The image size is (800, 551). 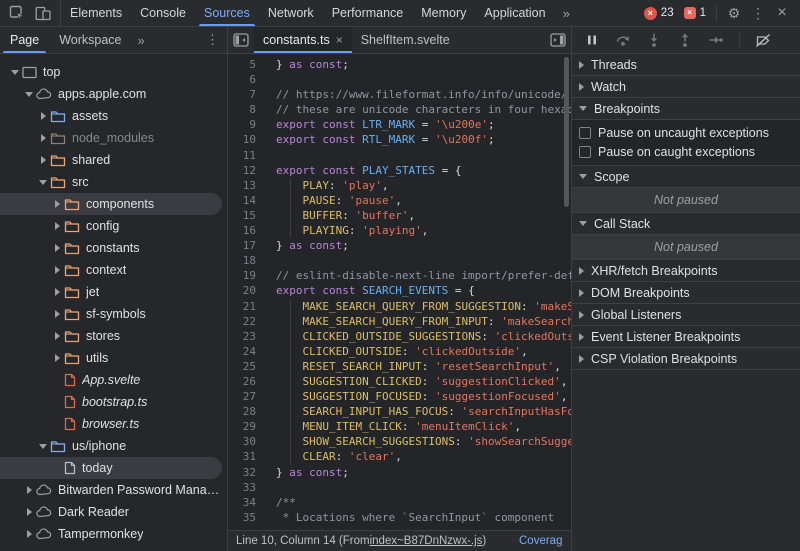 What do you see at coordinates (111, 490) in the screenshot?
I see `tree-item-bitwarden-password-manager: Bitwarden Password Manager` at bounding box center [111, 490].